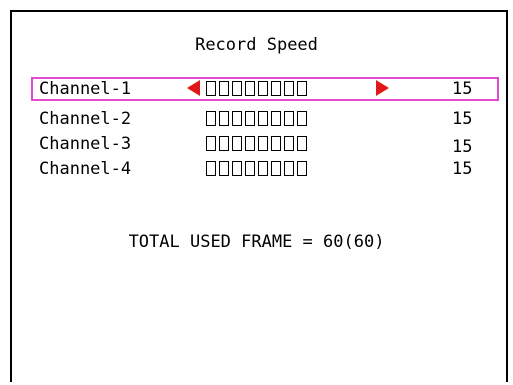  I want to click on channel-row-2: Channel-2 15, so click(265, 119).